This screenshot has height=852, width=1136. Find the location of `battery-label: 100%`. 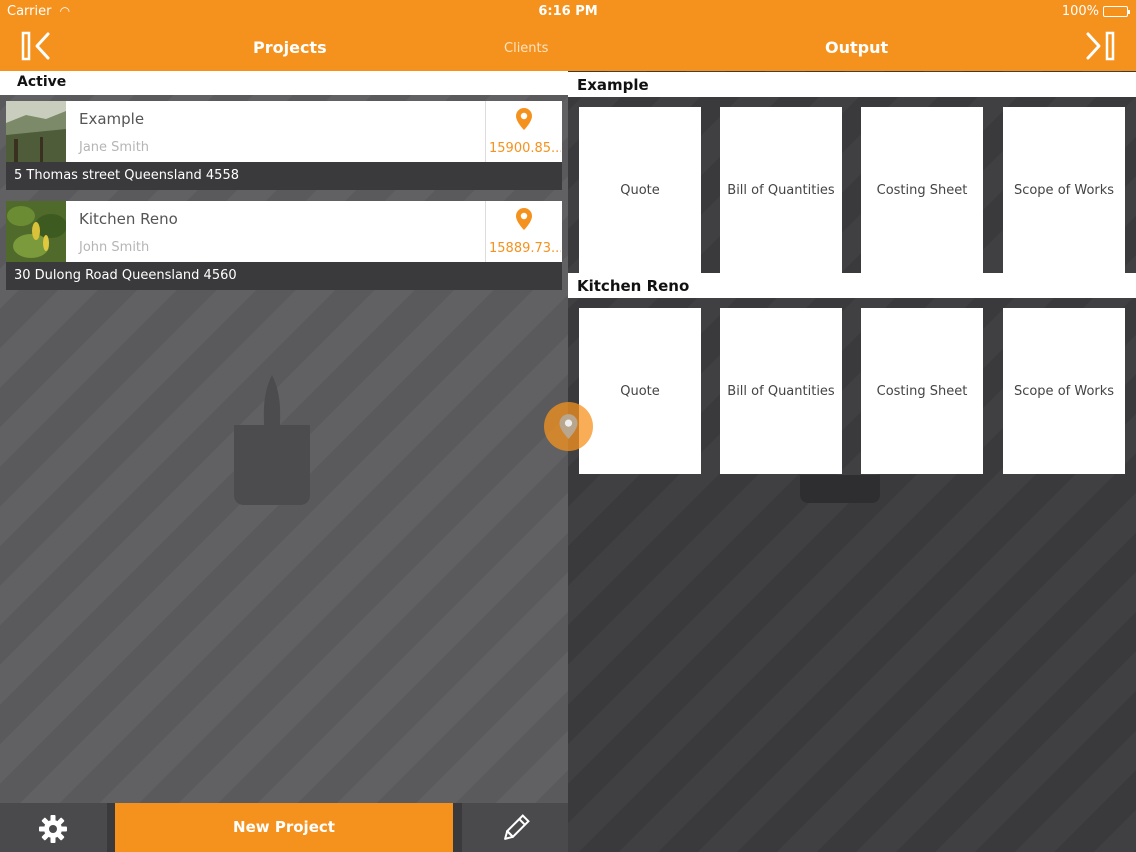

battery-label: 100% is located at coordinates (1080, 11).